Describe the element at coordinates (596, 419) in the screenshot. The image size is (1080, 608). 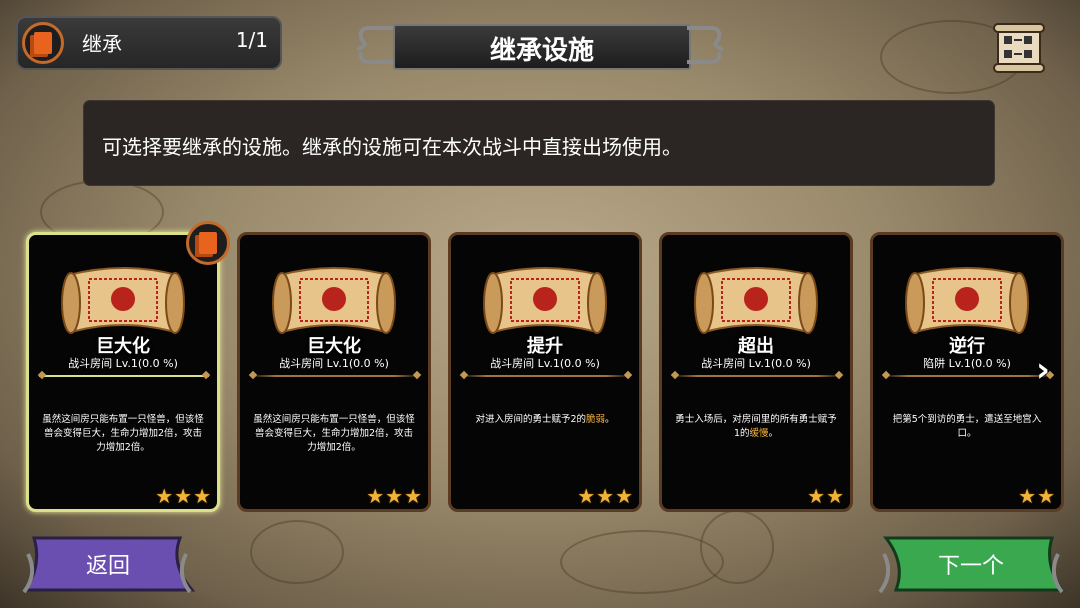
I see `card-effect-highlight: 脆弱` at that location.